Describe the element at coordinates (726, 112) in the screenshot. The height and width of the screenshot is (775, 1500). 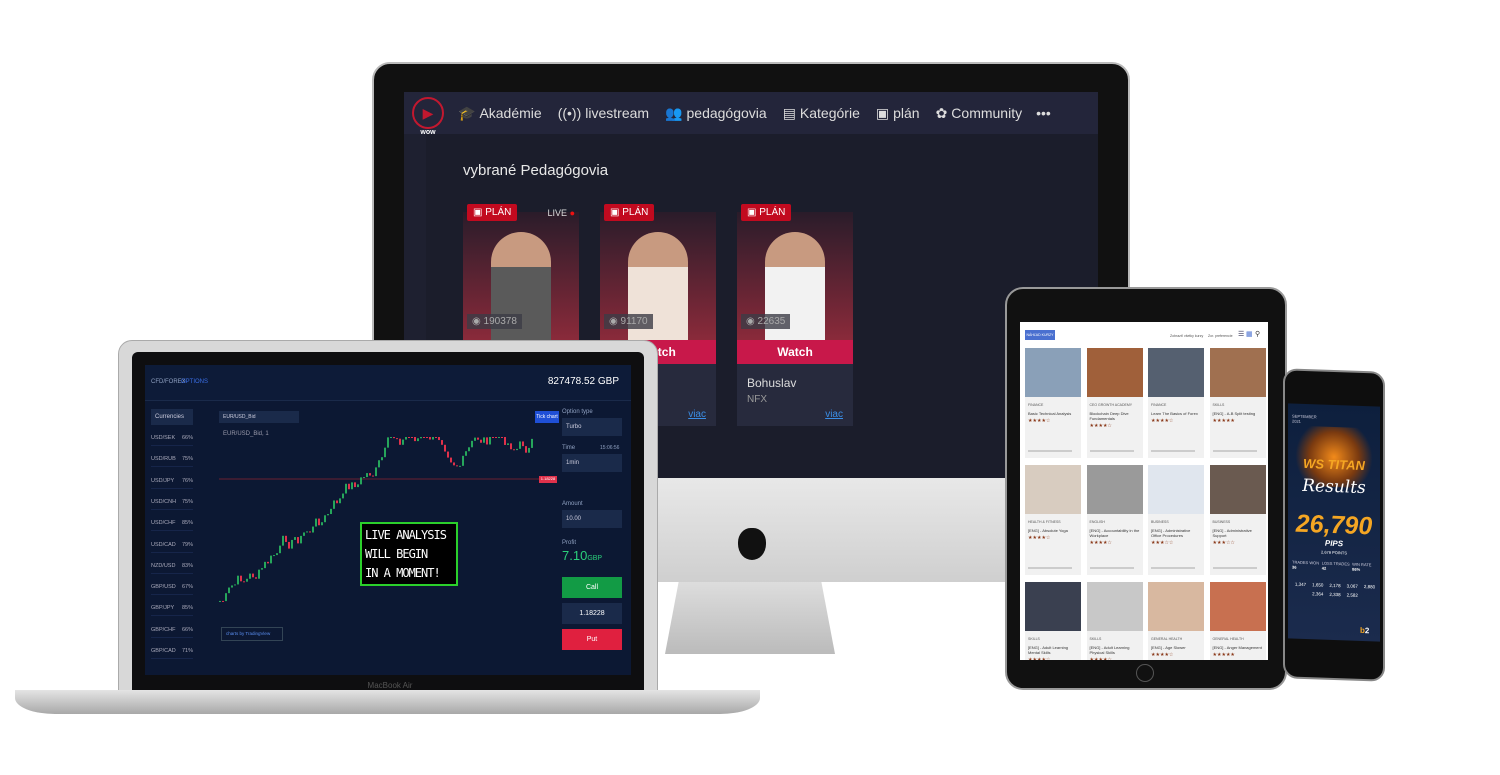
I see `nav-item-label: pedagógovia` at that location.